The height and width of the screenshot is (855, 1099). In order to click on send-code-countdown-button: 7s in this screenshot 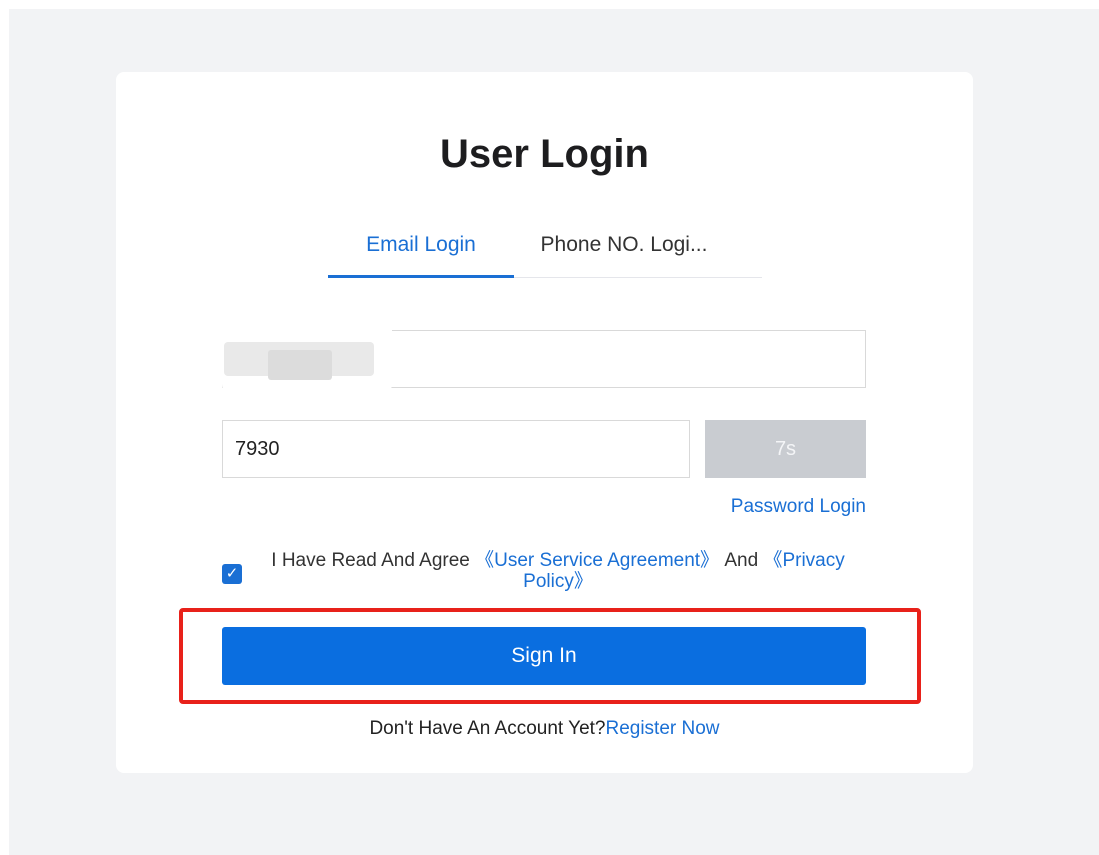, I will do `click(785, 449)`.